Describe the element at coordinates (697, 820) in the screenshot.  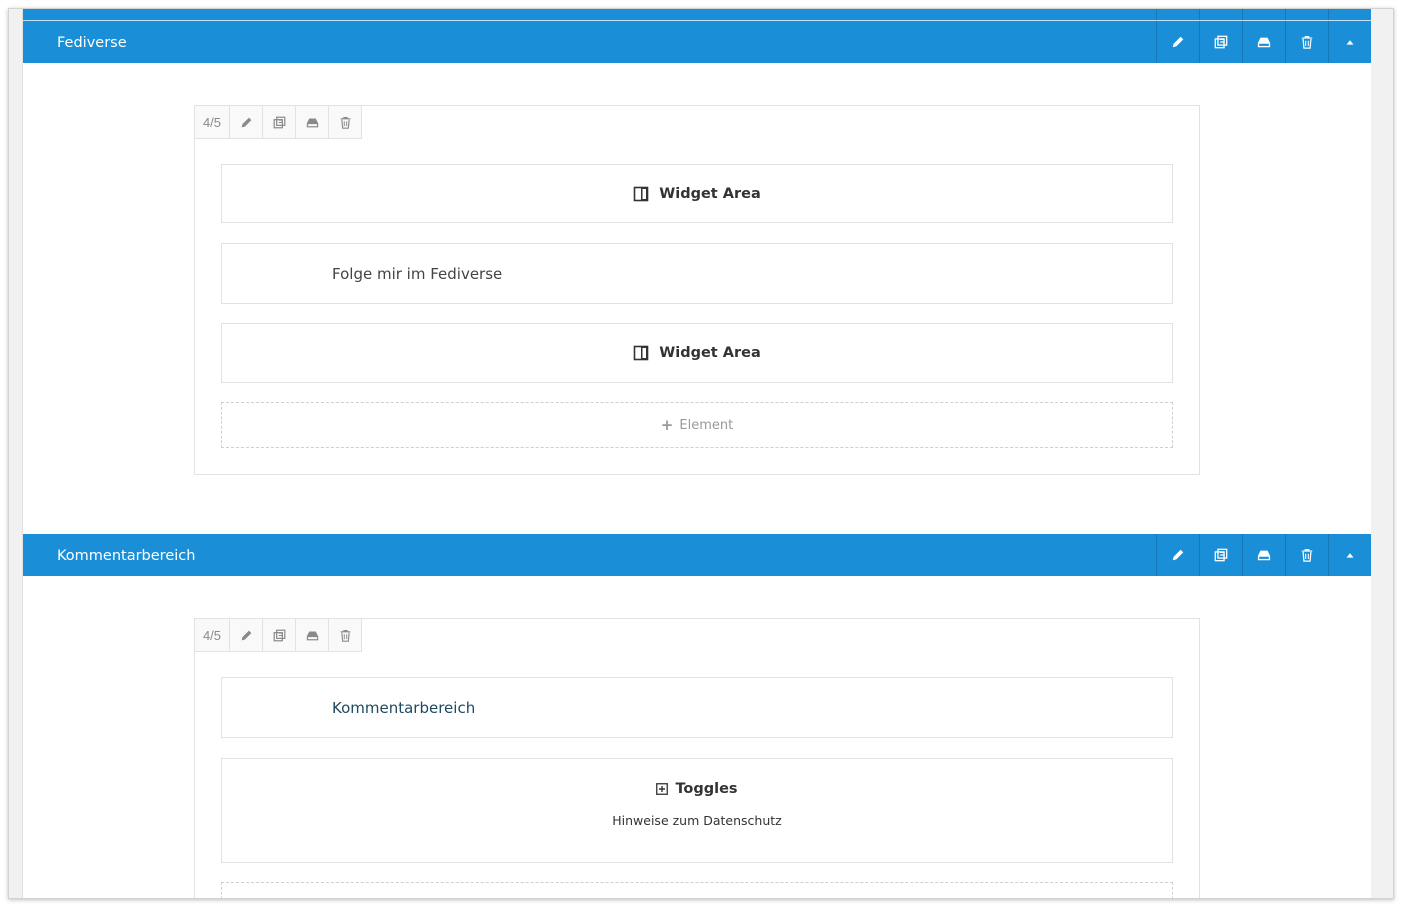
I see `toggles-subtitle: Hinweise zum Datenschutz` at that location.